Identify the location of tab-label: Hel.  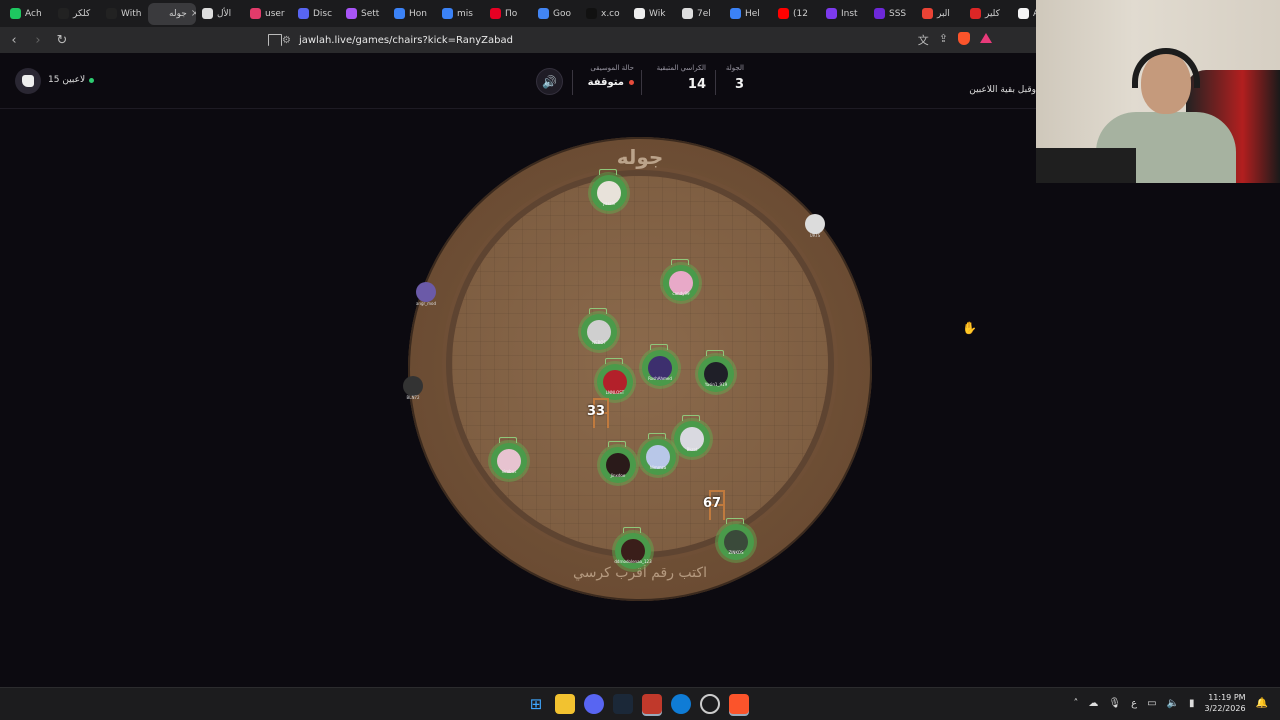
(752, 13).